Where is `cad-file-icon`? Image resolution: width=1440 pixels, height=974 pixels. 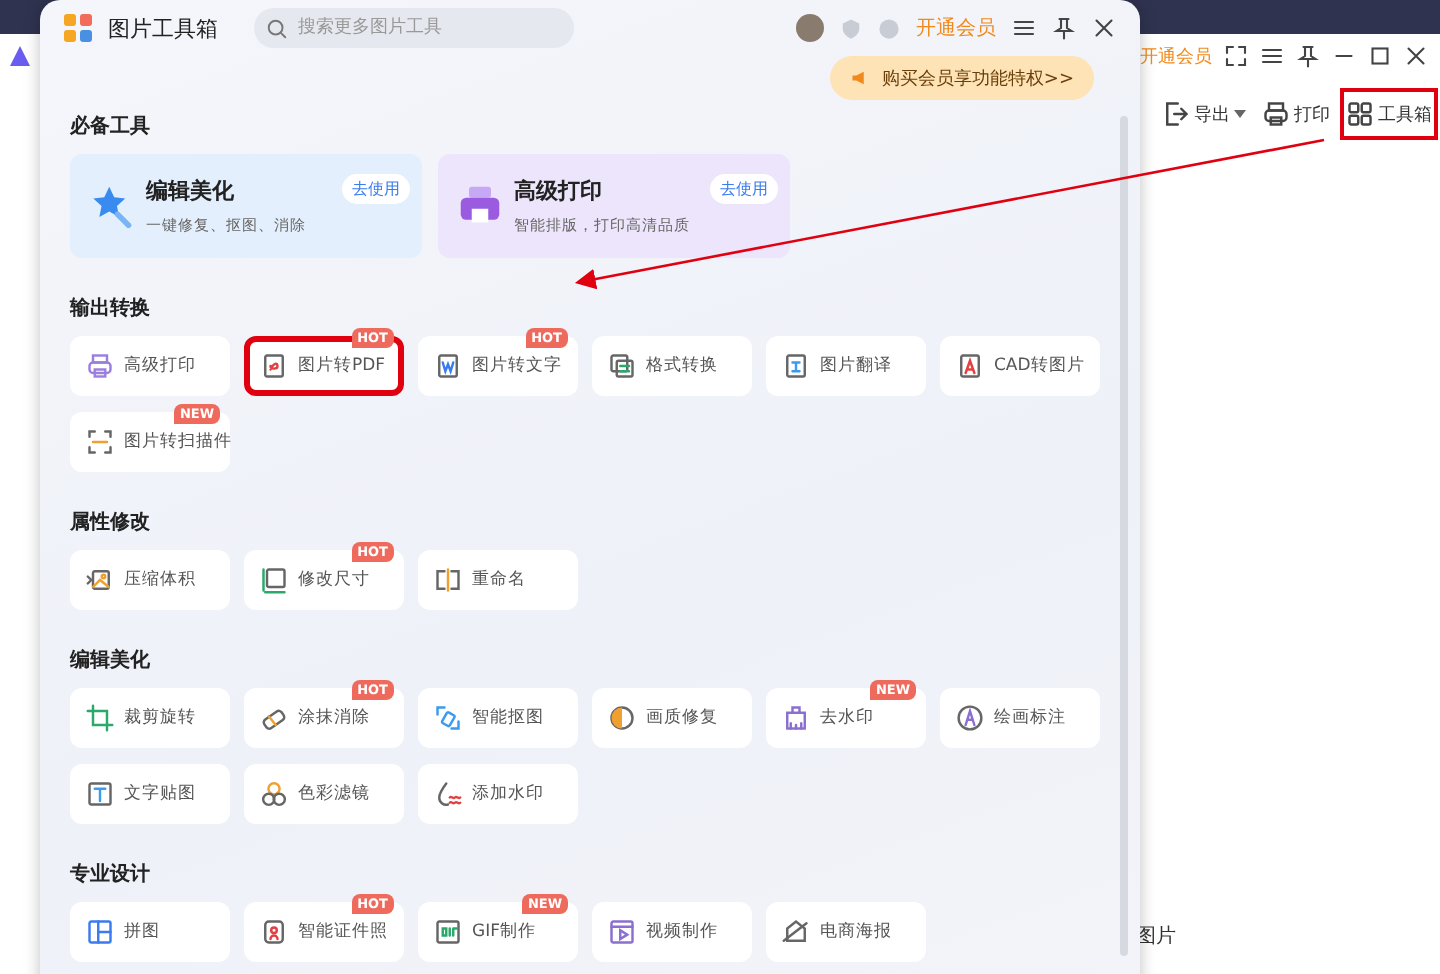
cad-file-icon is located at coordinates (970, 366).